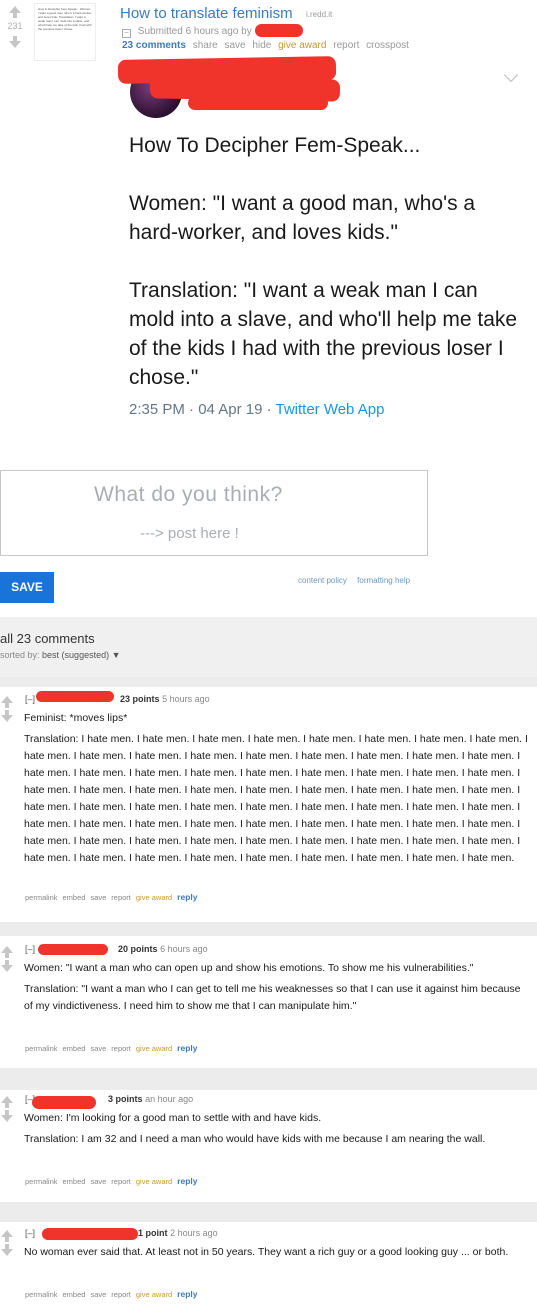 This screenshot has width=537, height=1314. What do you see at coordinates (76, 718) in the screenshot?
I see `comment-paragraph: Feminist: *moves lips*` at bounding box center [76, 718].